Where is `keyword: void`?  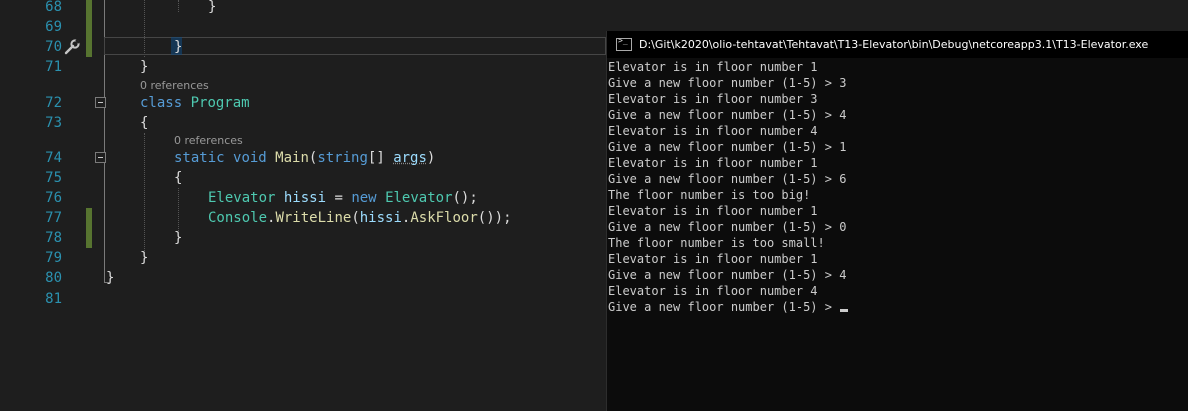
keyword: void is located at coordinates (250, 158).